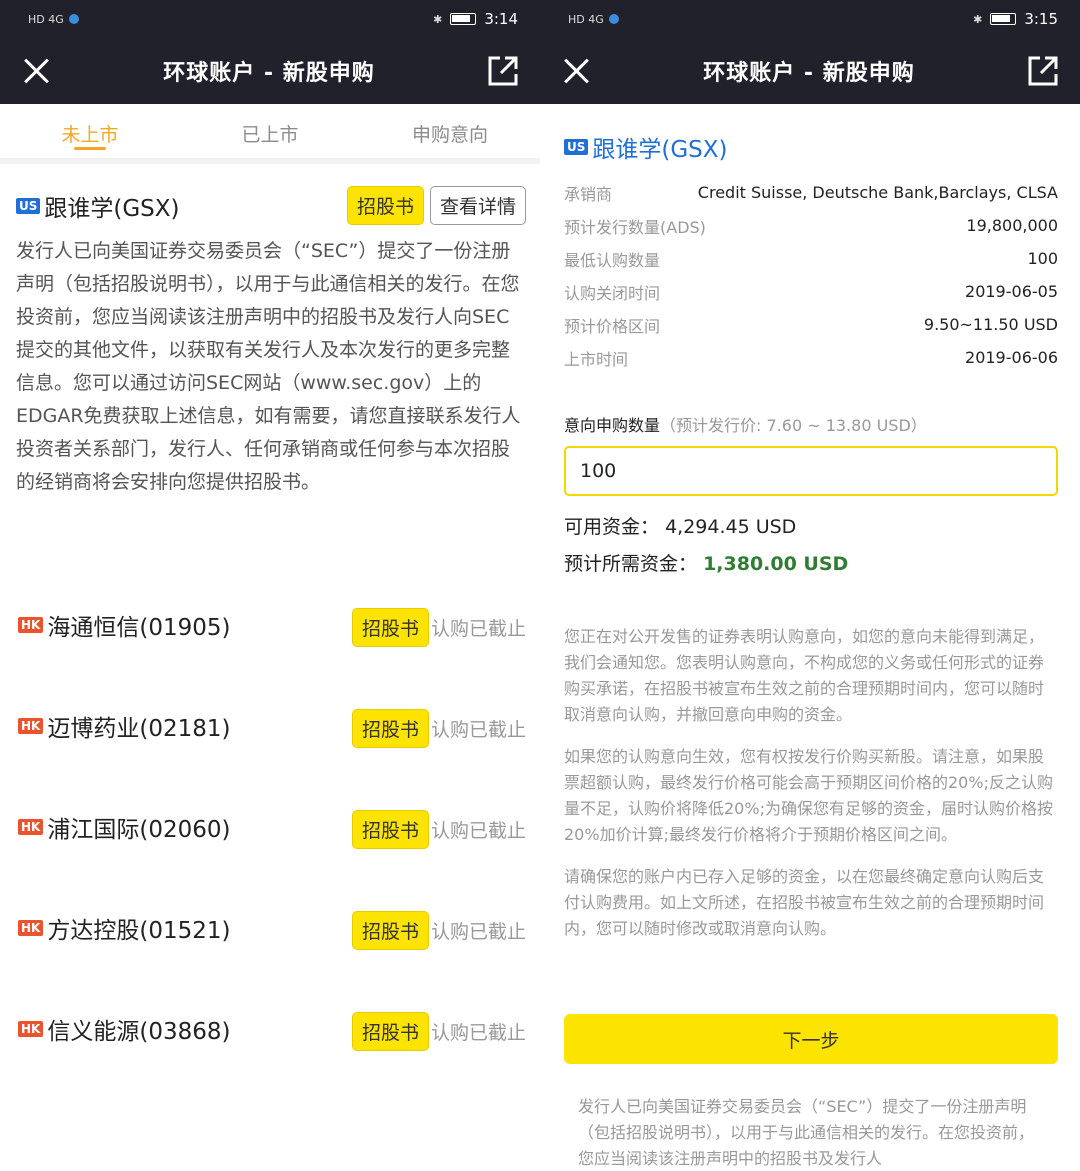 The width and height of the screenshot is (1080, 1171). I want to click on info-key: 预计发行数量(ADS), so click(635, 227).